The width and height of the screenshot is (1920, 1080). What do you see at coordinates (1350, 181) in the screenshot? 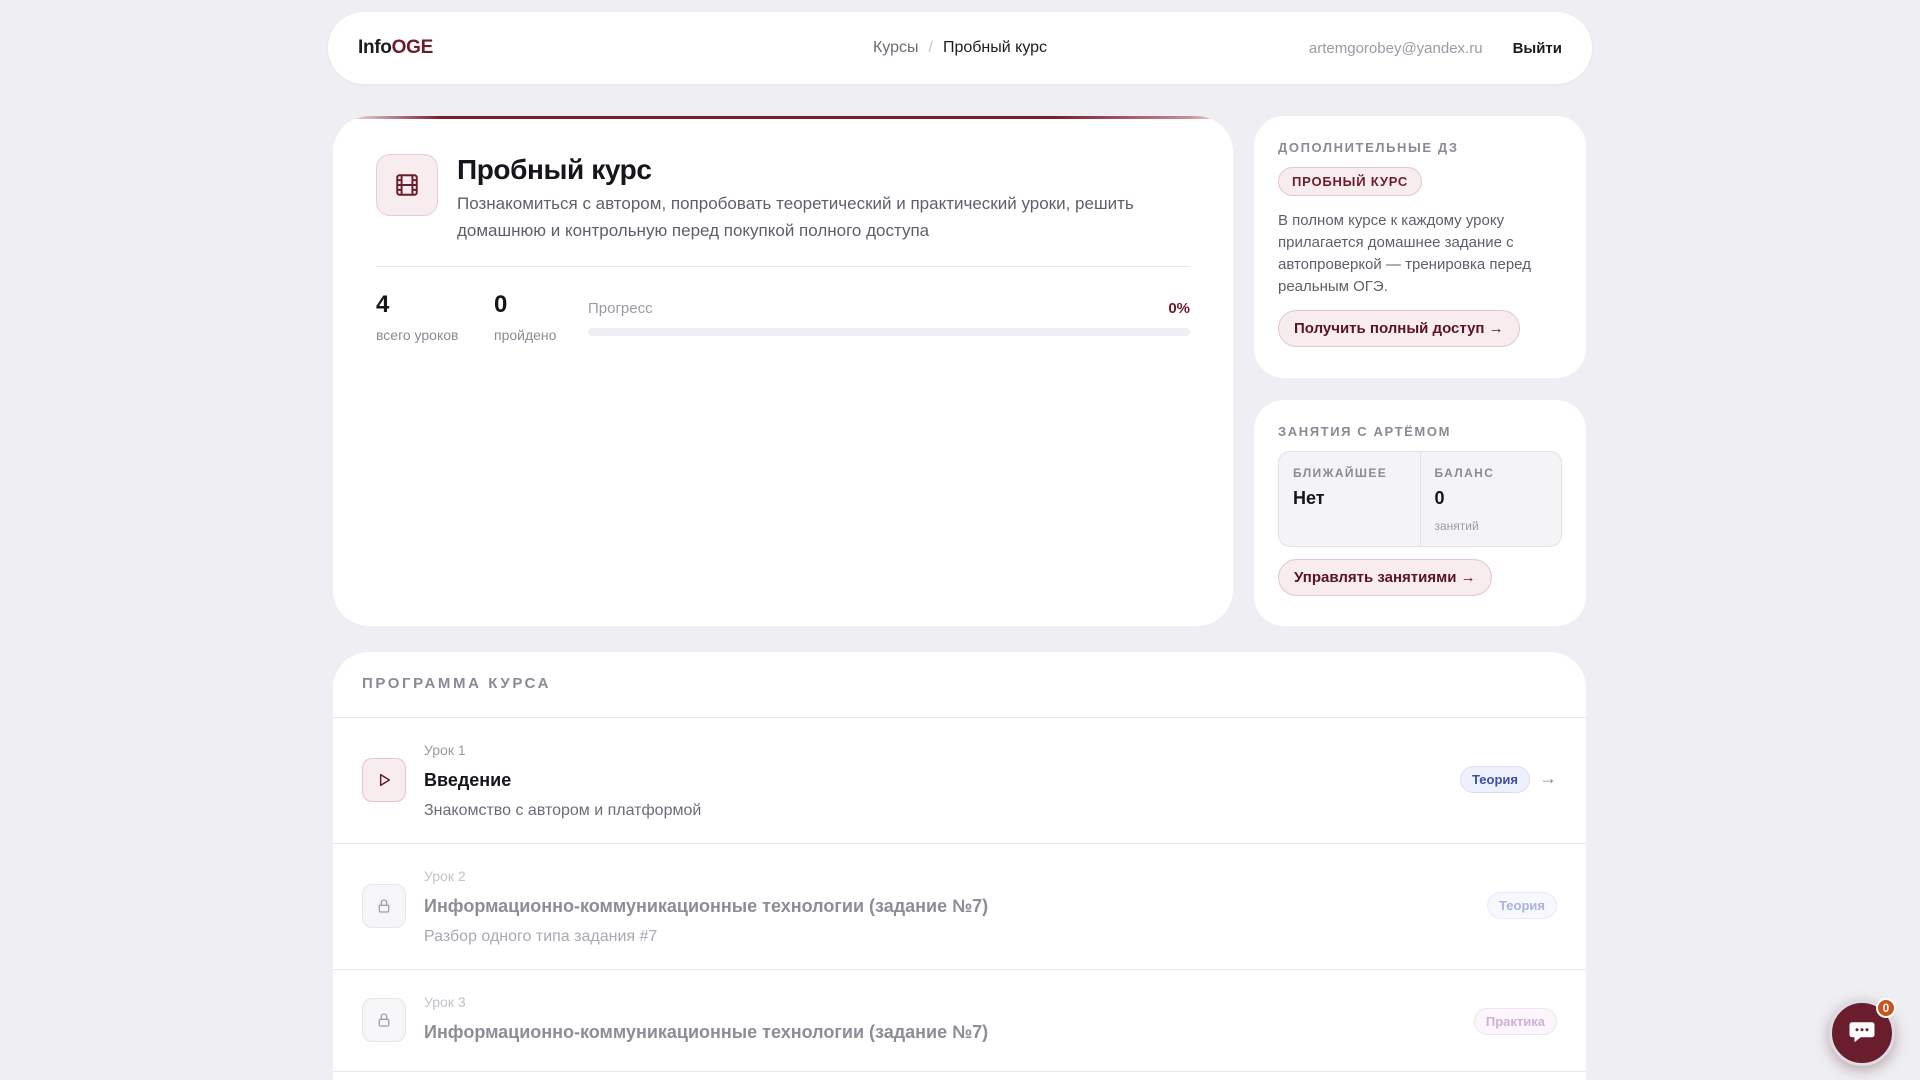
I see `trial-course-badge: ПРОБНЫЙ КУРС` at bounding box center [1350, 181].